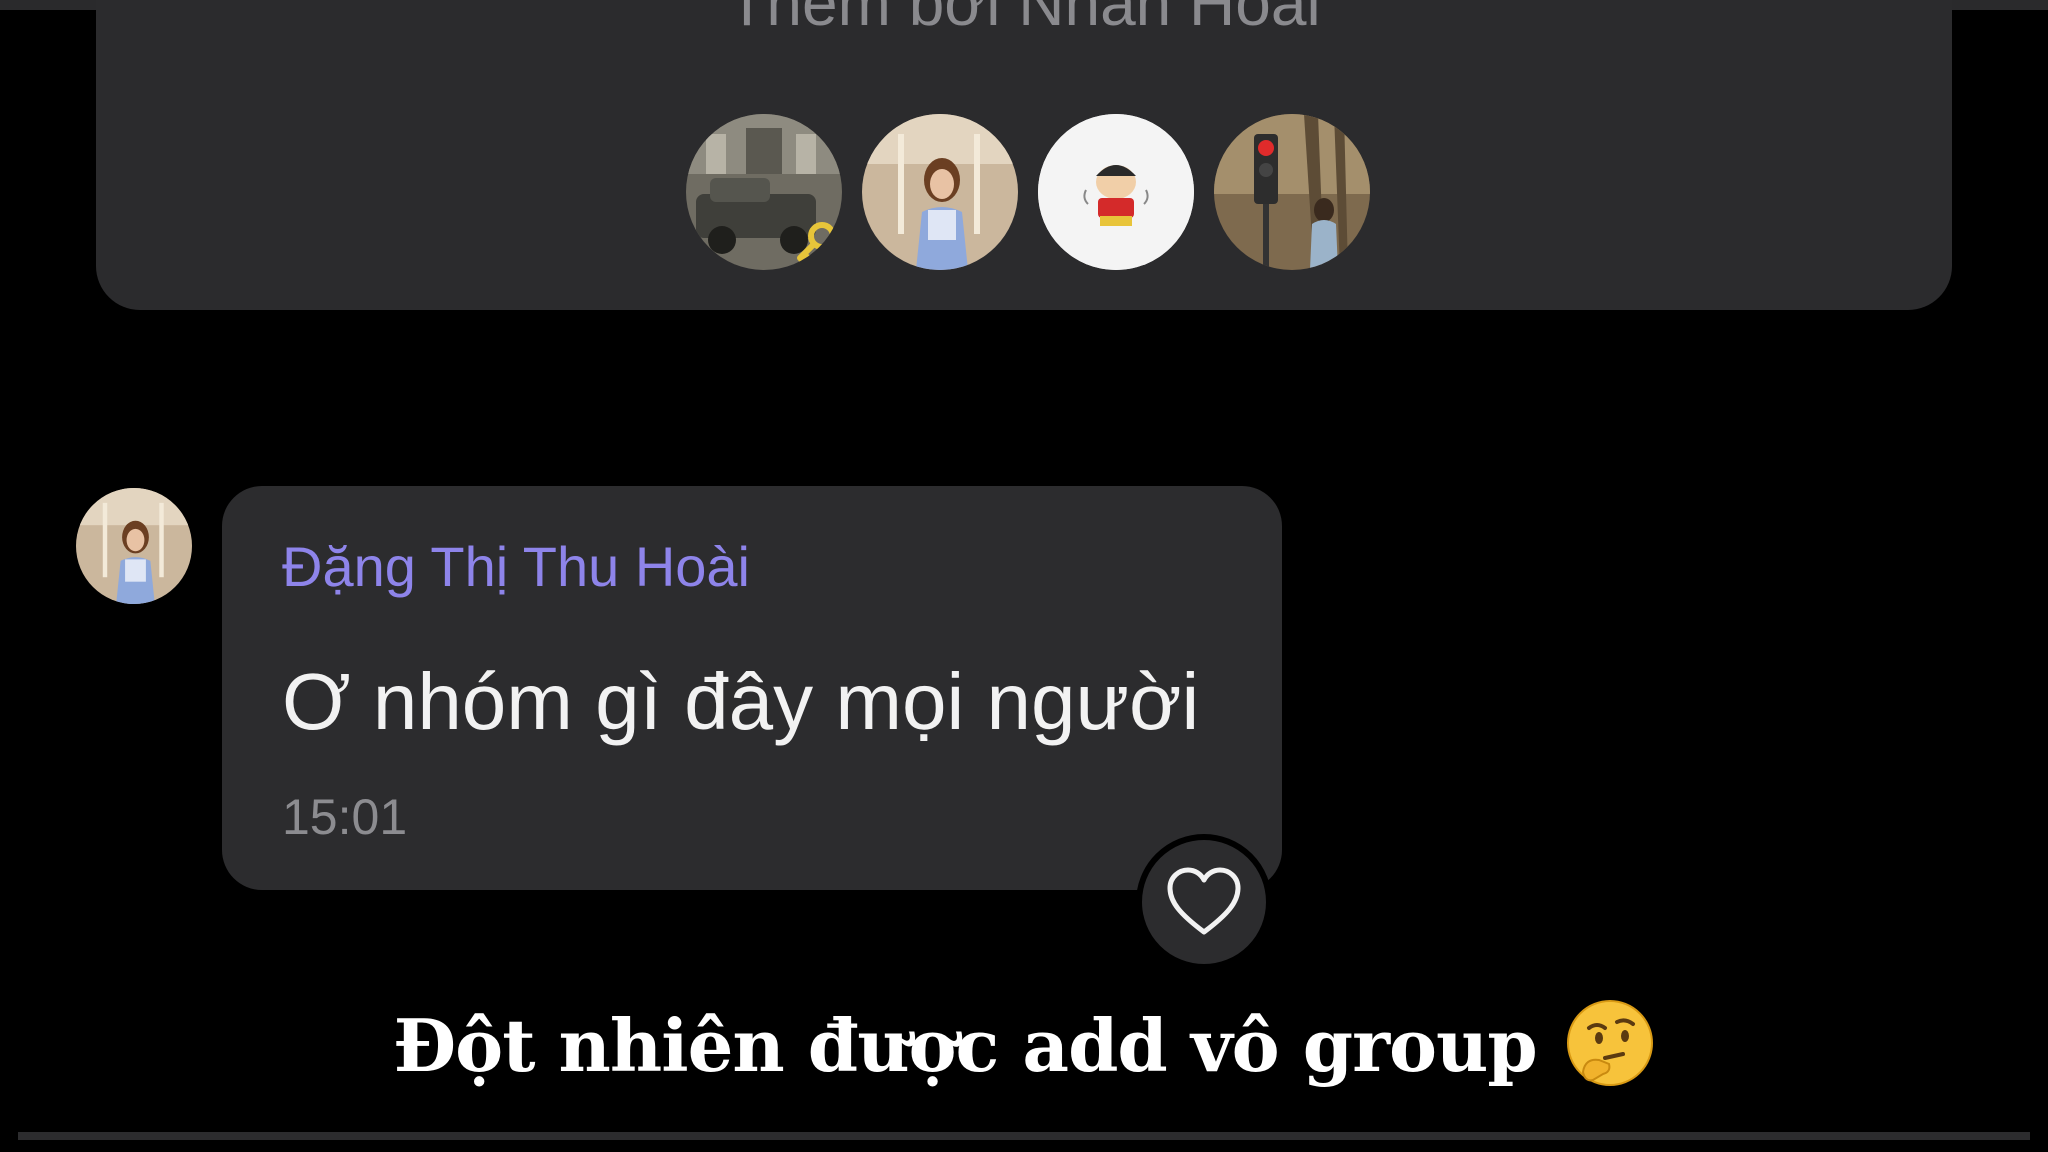 This screenshot has width=2048, height=1152. What do you see at coordinates (764, 192) in the screenshot?
I see `member-avatar-car` at bounding box center [764, 192].